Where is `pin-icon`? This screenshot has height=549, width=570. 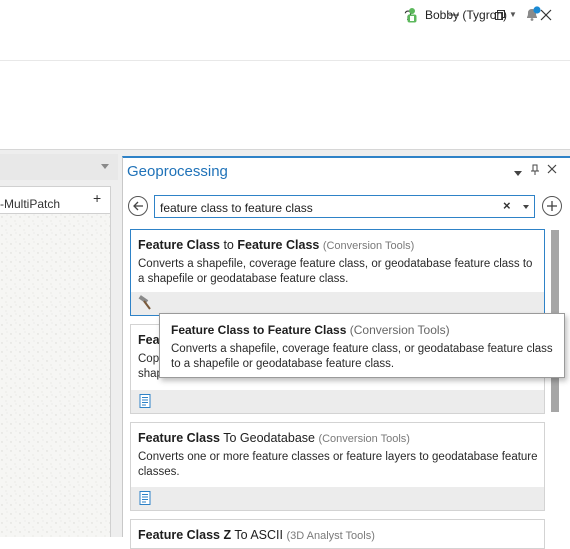 pin-icon is located at coordinates (535, 170).